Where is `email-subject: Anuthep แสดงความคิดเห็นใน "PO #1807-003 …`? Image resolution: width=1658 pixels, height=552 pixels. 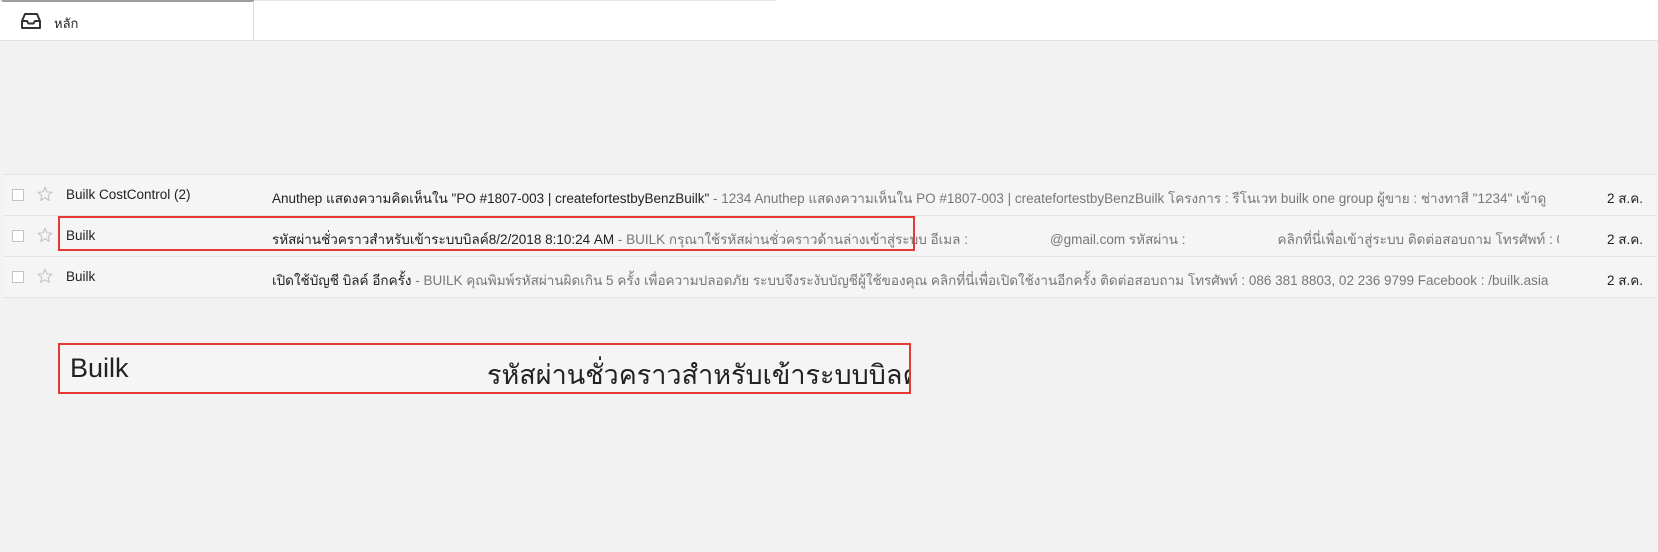
email-subject: Anuthep แสดงความคิดเห็นใน "PO #1807-003 … is located at coordinates (491, 198).